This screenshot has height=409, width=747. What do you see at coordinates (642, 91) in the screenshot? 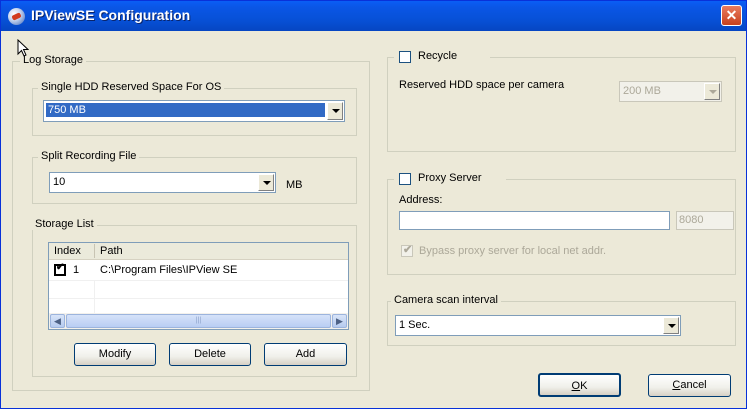
I see `reserved-hdd-value: 200 MB` at bounding box center [642, 91].